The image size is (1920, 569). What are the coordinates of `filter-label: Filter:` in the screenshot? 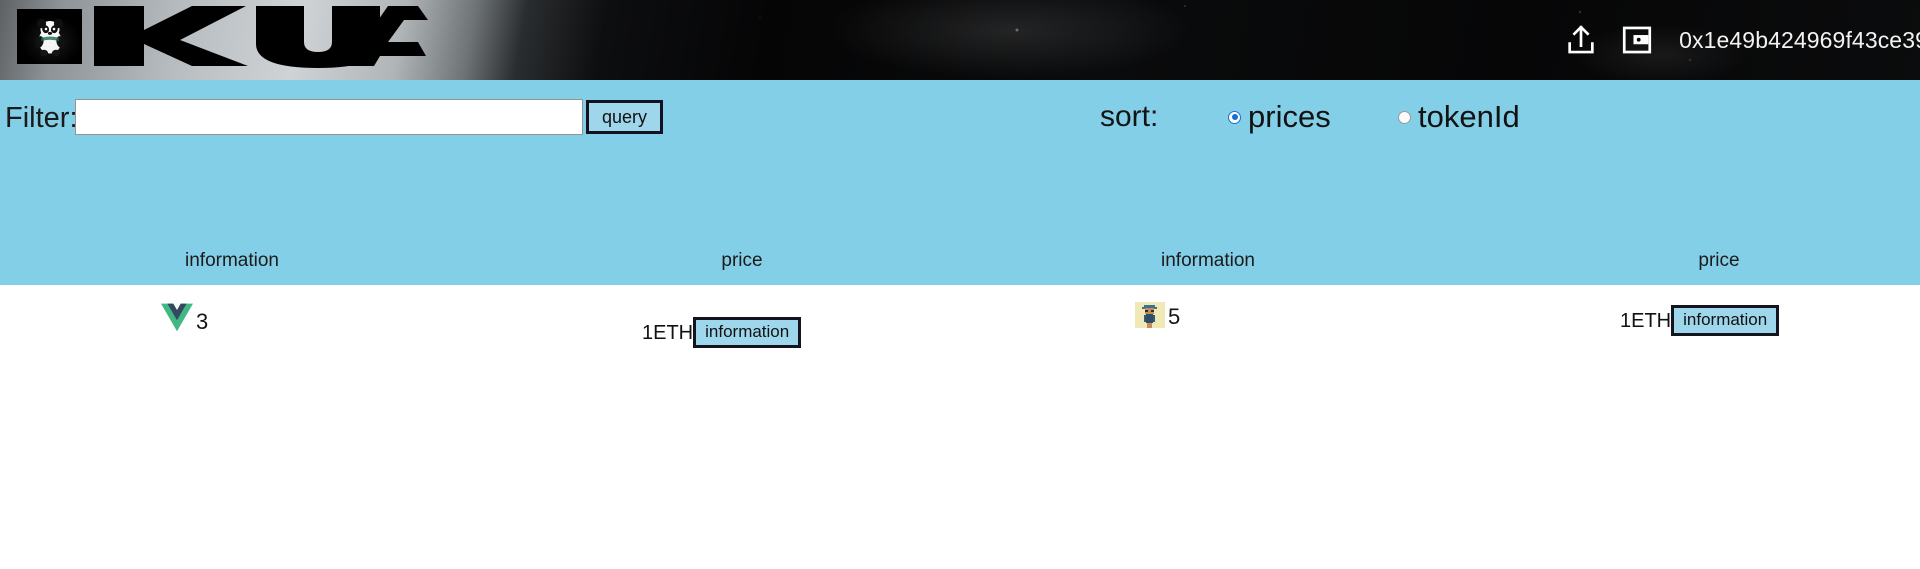 It's located at (41, 118).